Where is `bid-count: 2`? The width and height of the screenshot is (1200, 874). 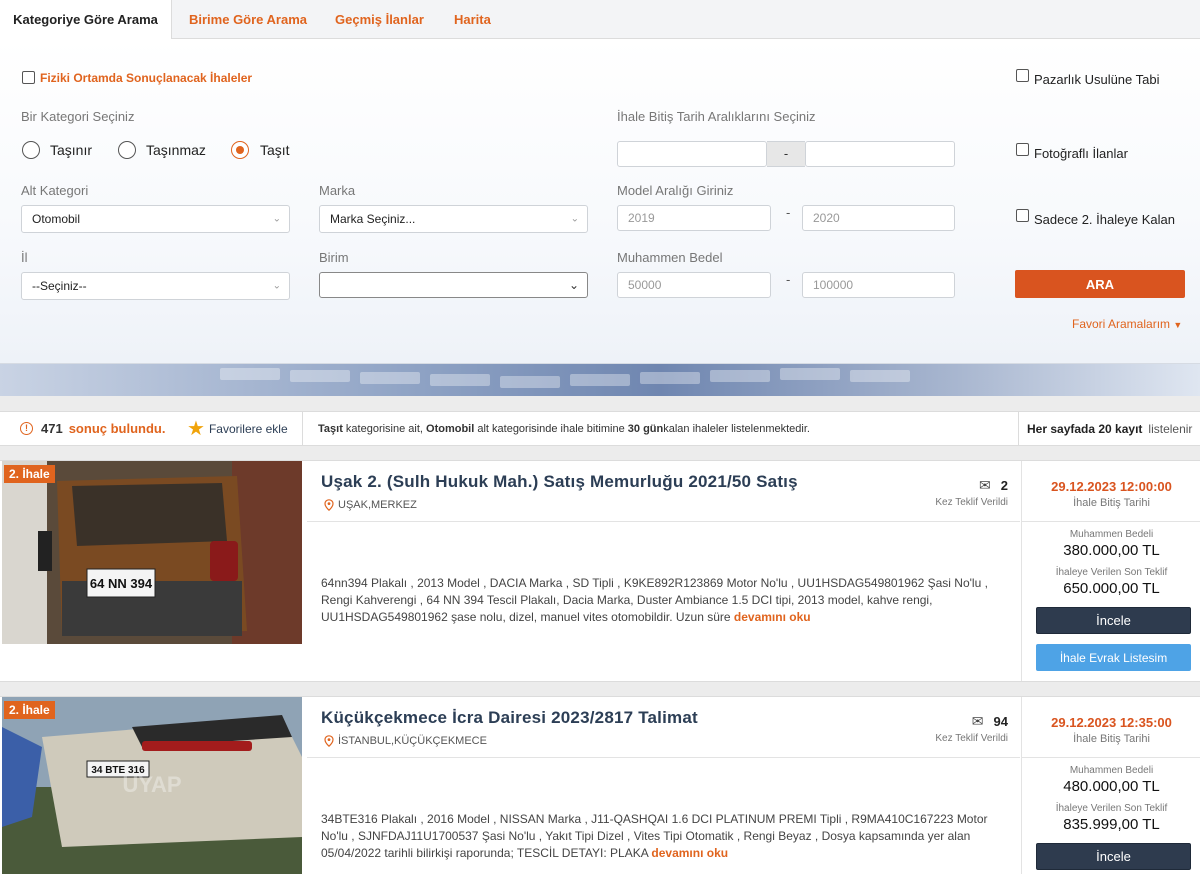
bid-count: 2 is located at coordinates (1004, 485).